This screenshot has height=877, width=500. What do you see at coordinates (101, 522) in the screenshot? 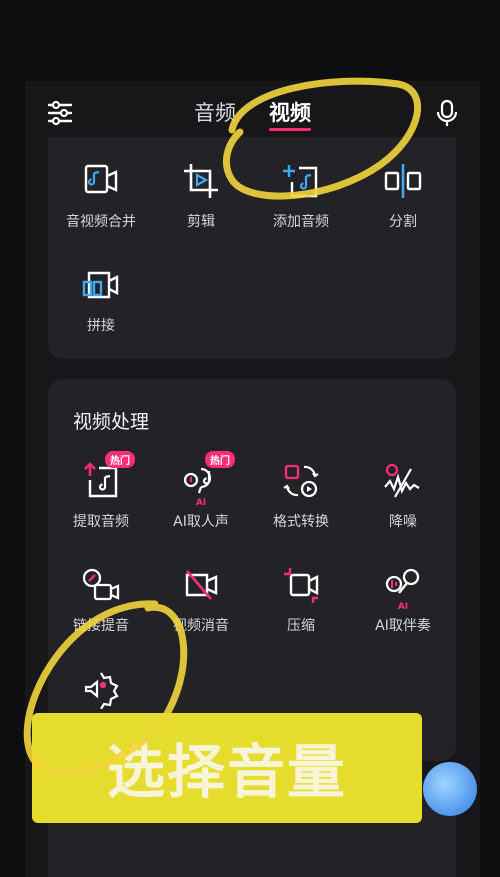
I see `tool-label: 提取音频` at bounding box center [101, 522].